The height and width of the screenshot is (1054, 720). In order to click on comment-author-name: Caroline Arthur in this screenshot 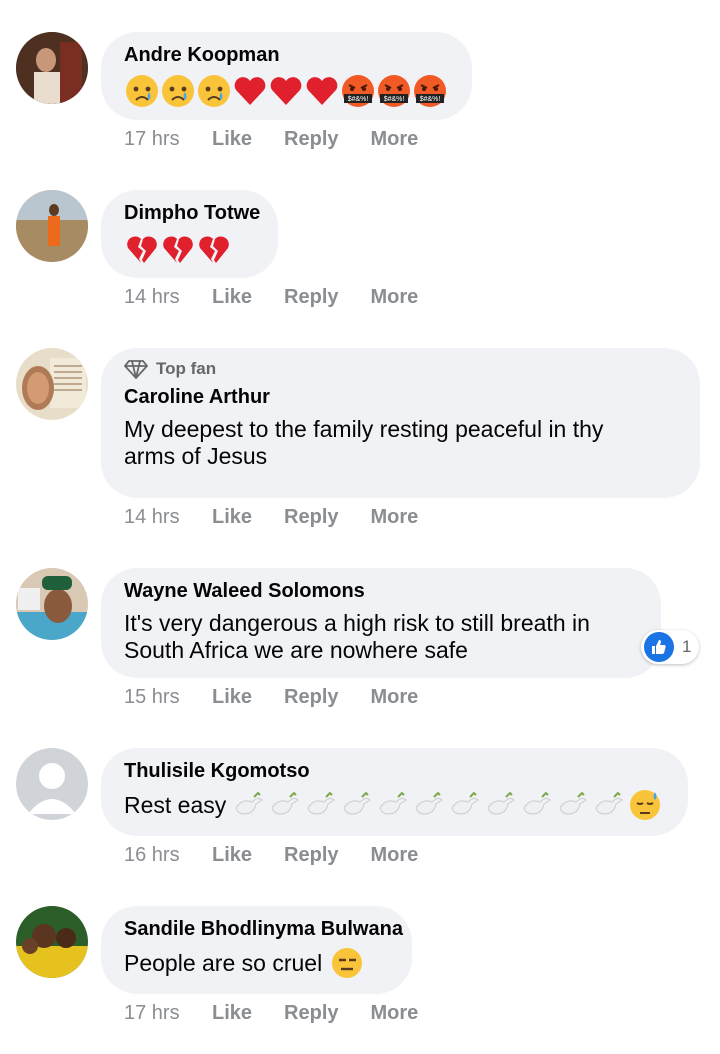, I will do `click(400, 397)`.